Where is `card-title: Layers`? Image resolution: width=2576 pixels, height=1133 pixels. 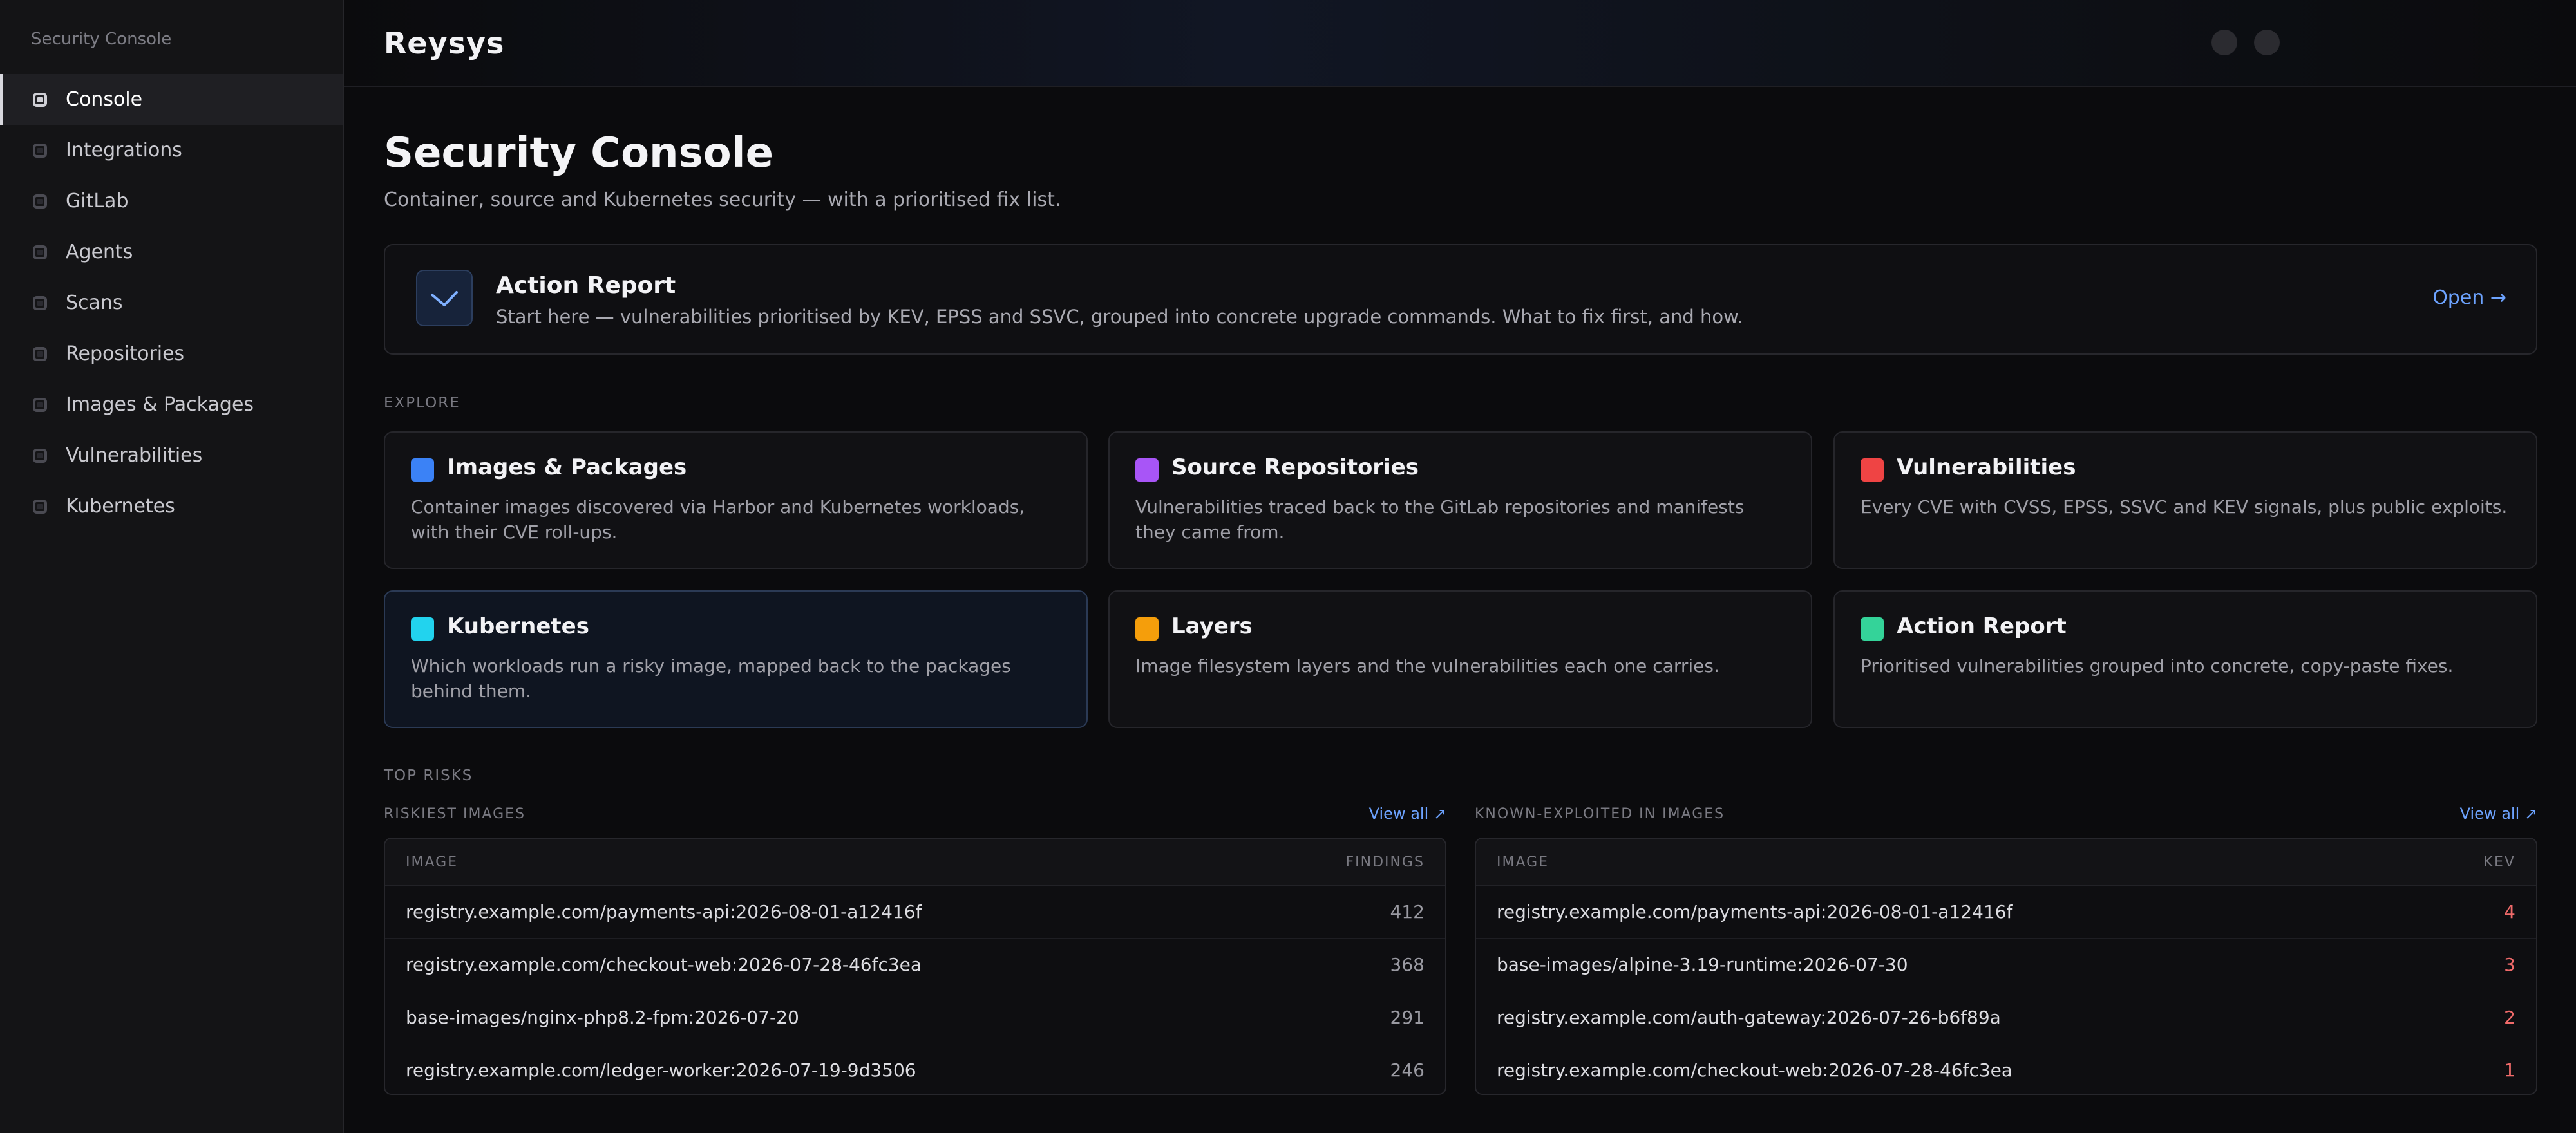 card-title: Layers is located at coordinates (1212, 626).